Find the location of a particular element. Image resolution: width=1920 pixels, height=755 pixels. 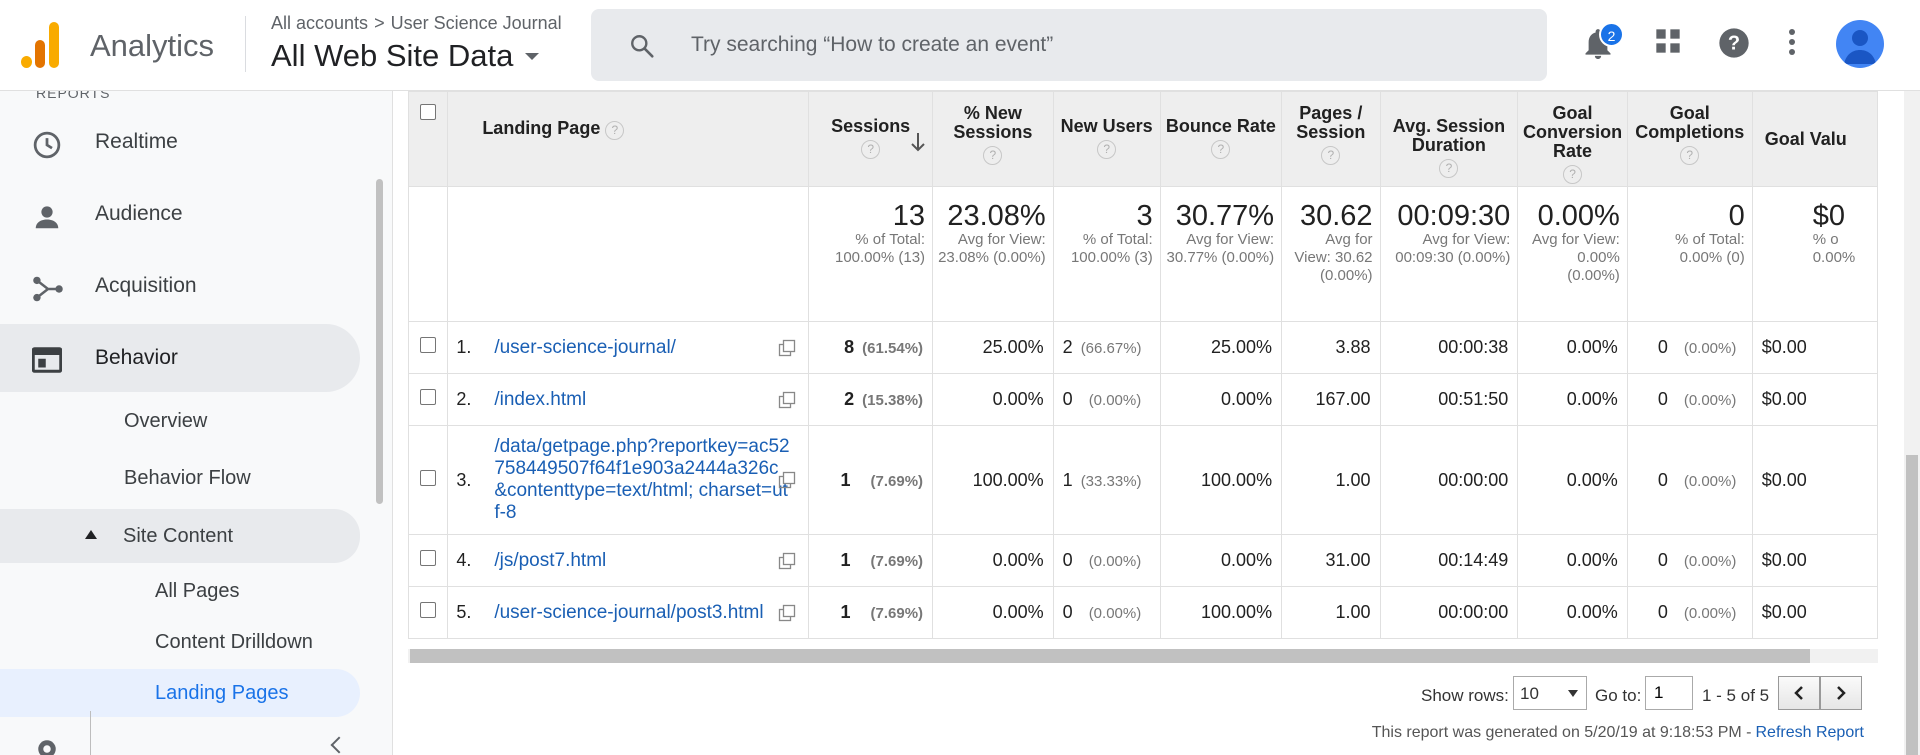

sidebar-item-landing-pages: Landing Pages is located at coordinates (180, 693).